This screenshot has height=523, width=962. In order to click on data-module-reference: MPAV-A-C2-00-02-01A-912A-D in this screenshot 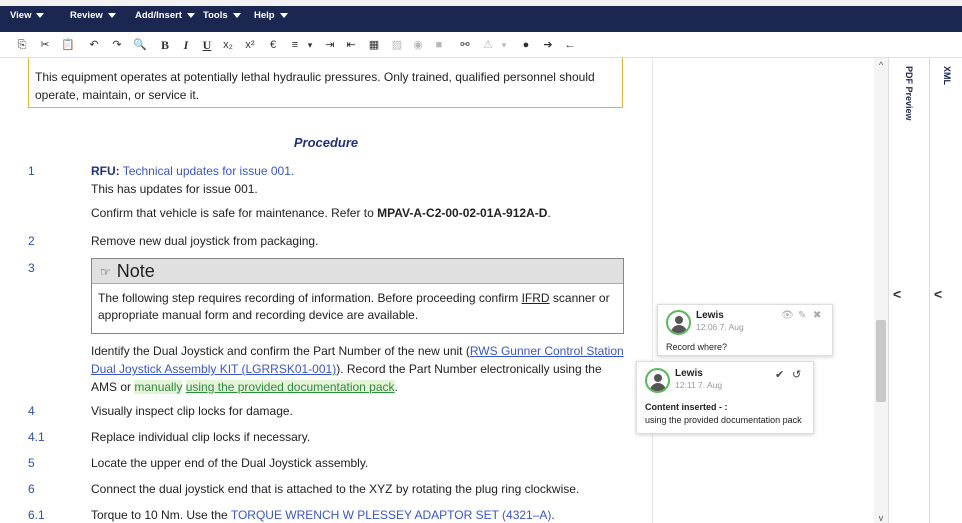, I will do `click(462, 213)`.